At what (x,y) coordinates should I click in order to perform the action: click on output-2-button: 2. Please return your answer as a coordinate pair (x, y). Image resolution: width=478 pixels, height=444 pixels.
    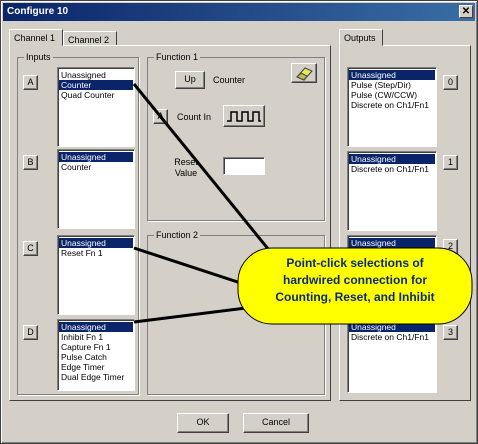
    Looking at the image, I should click on (450, 246).